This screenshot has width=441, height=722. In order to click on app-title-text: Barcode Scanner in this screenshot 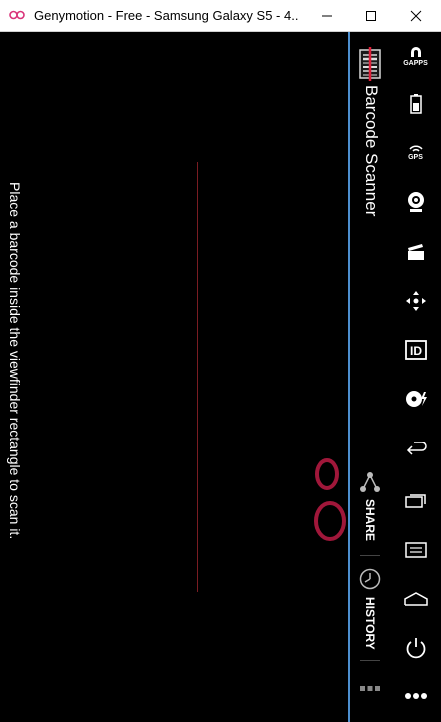, I will do `click(371, 151)`.